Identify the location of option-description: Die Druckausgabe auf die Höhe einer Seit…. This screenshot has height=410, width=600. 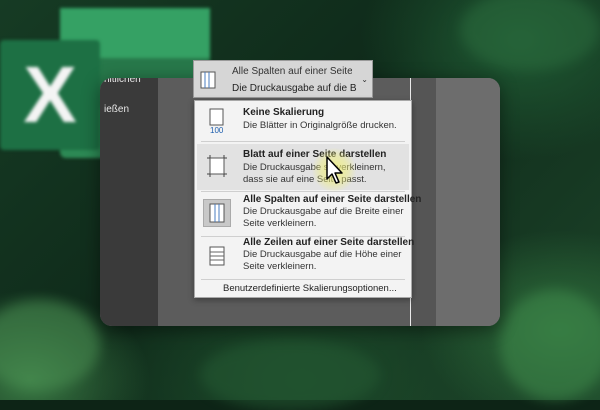
(322, 260).